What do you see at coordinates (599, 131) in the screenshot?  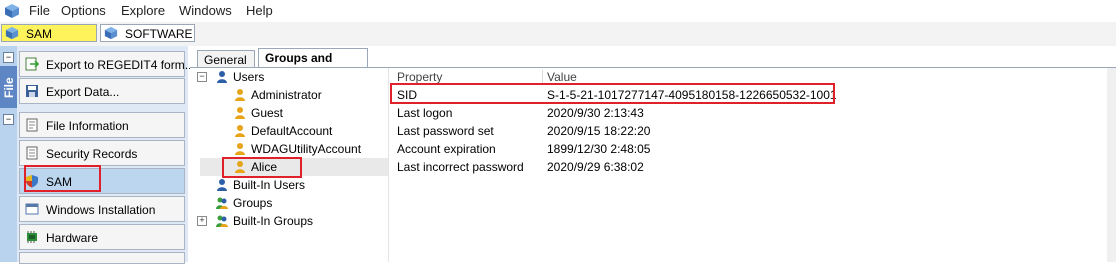 I see `property-value: 2020/9/15 18:22:20` at bounding box center [599, 131].